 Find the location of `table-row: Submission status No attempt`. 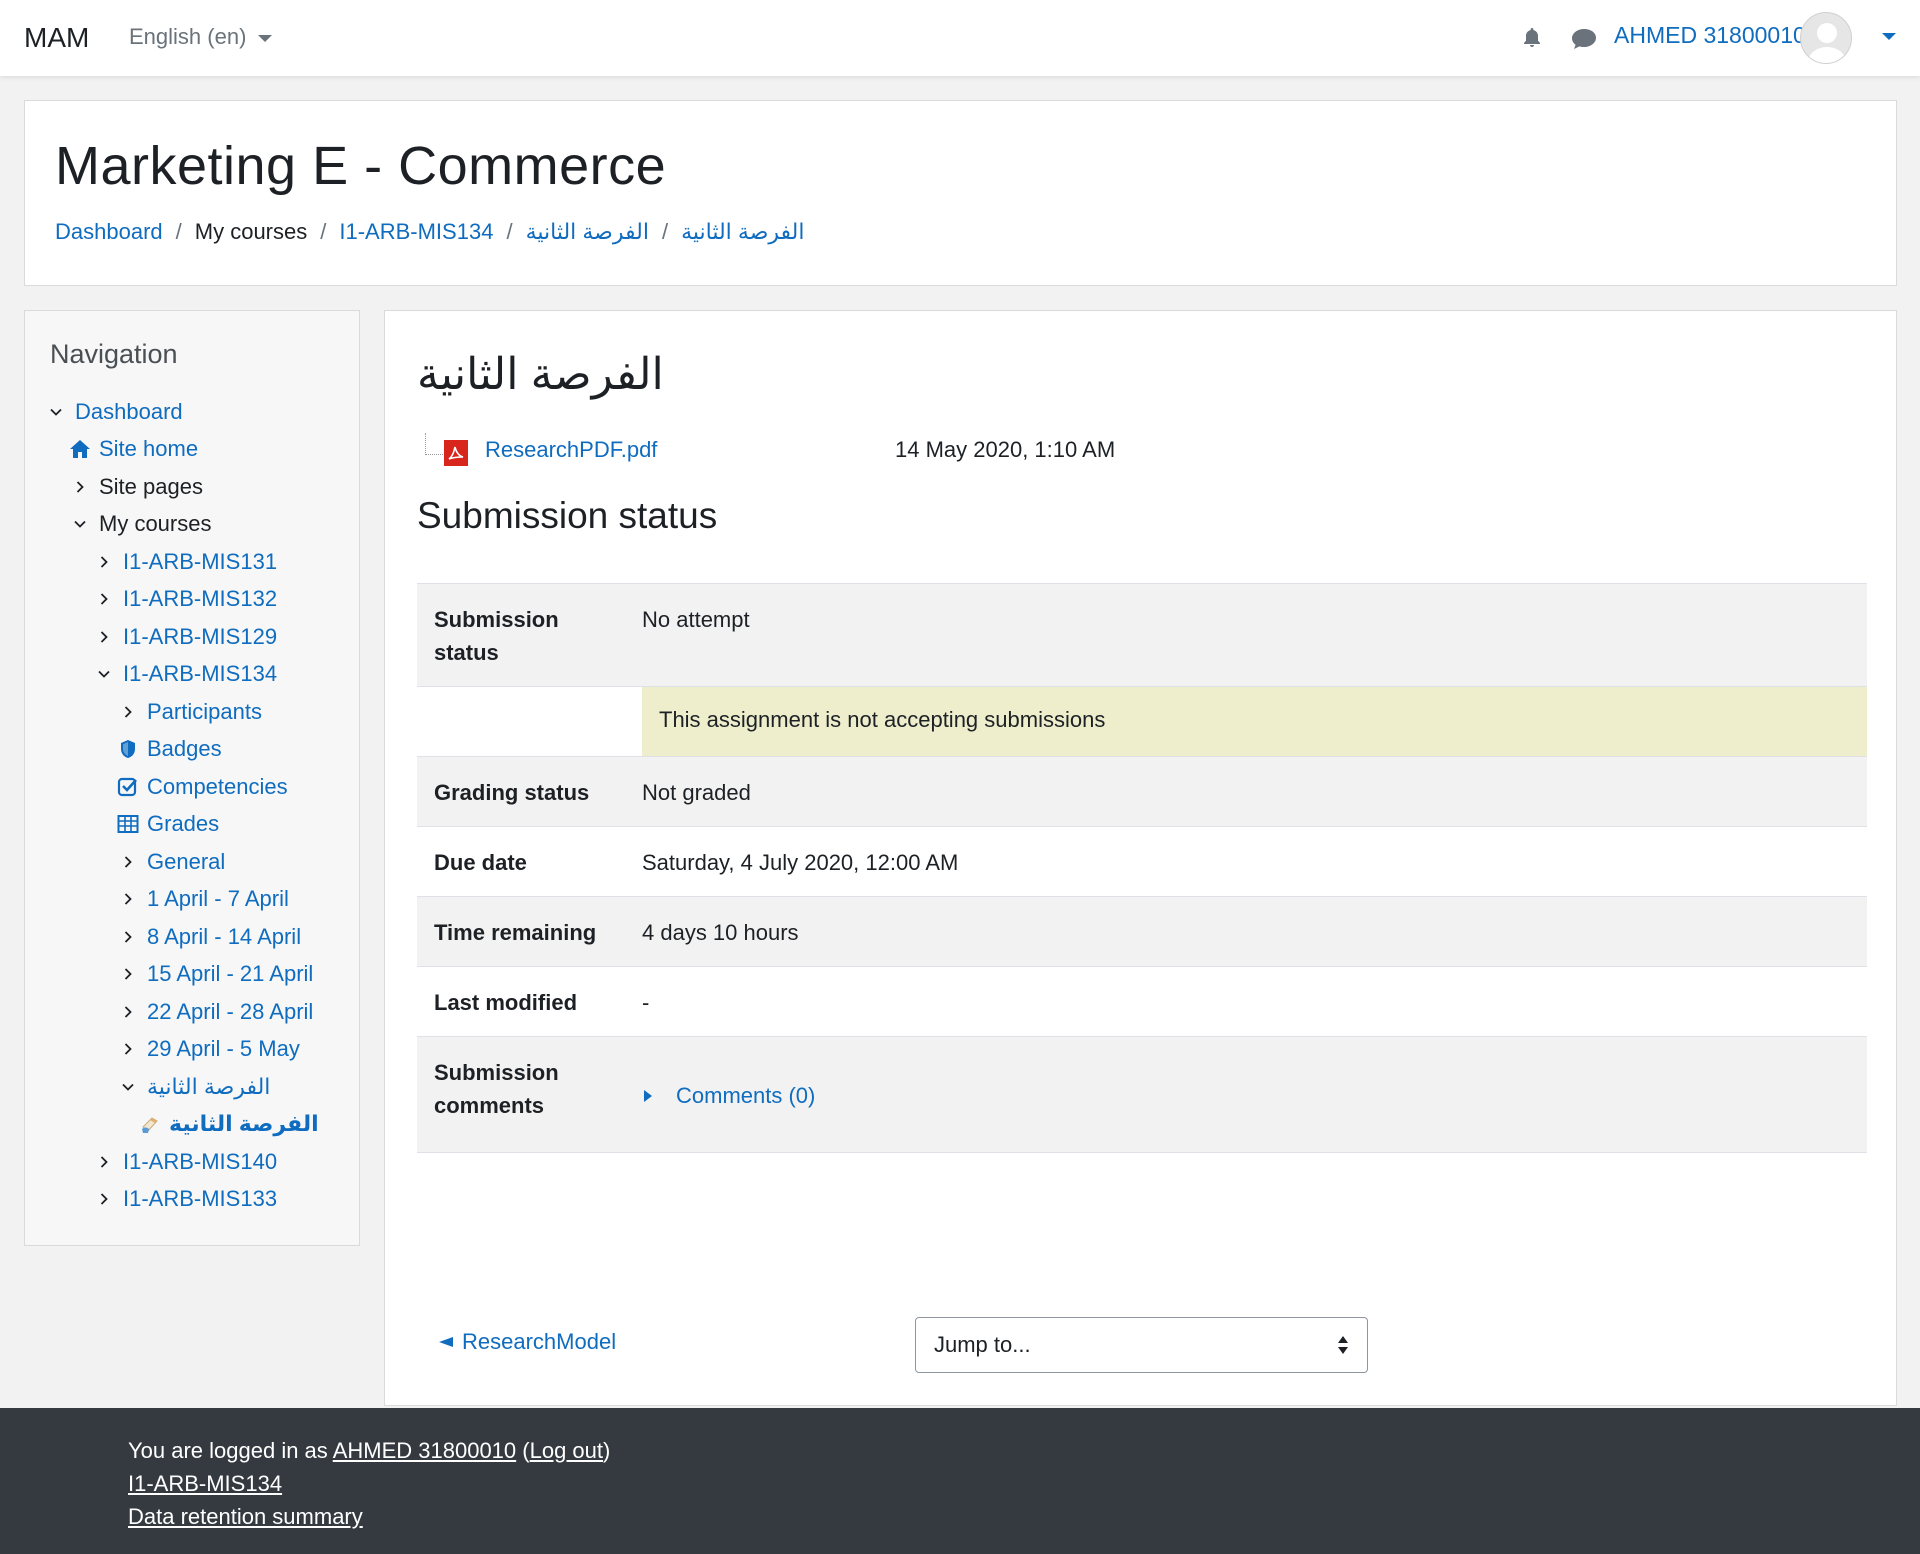

table-row: Submission status No attempt is located at coordinates (1142, 635).